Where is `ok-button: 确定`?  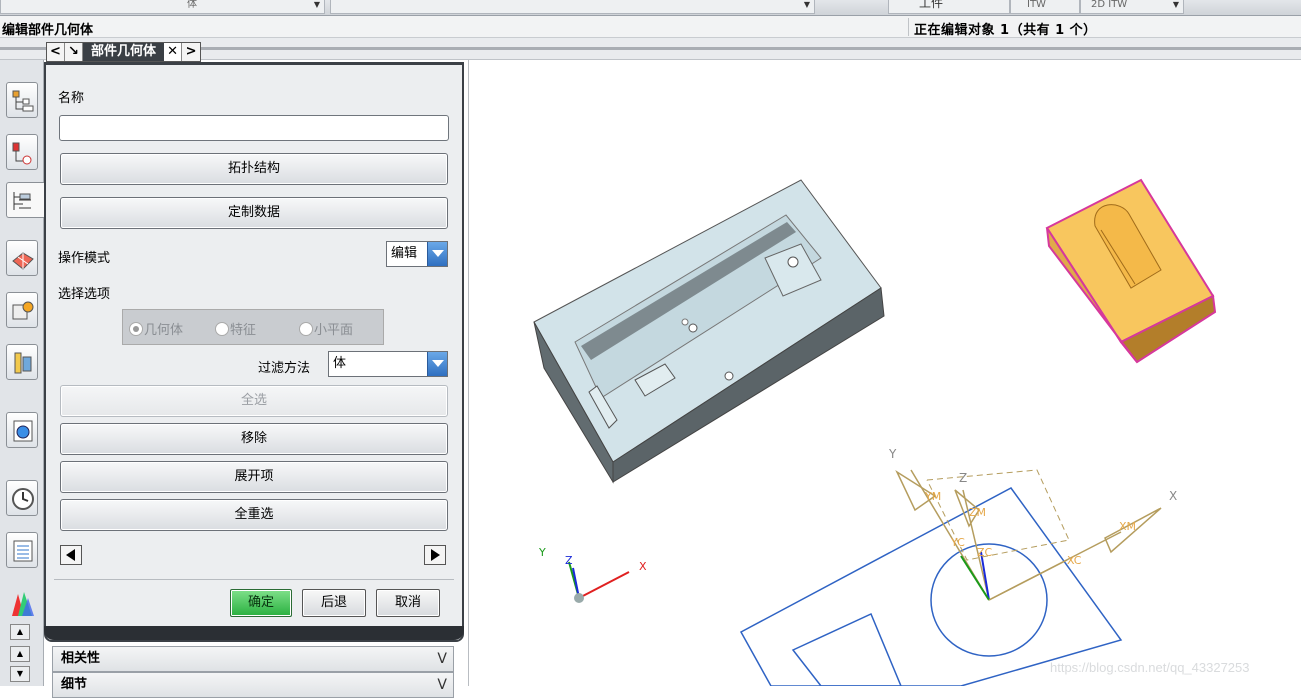 ok-button: 确定 is located at coordinates (261, 603).